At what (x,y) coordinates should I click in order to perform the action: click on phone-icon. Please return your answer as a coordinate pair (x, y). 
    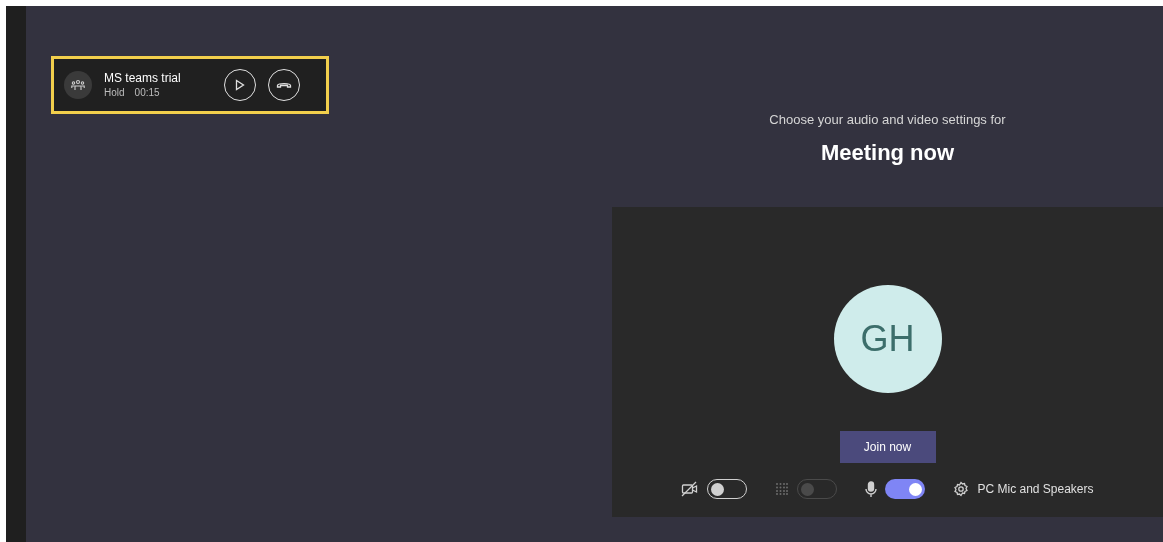
    Looking at the image, I should click on (284, 85).